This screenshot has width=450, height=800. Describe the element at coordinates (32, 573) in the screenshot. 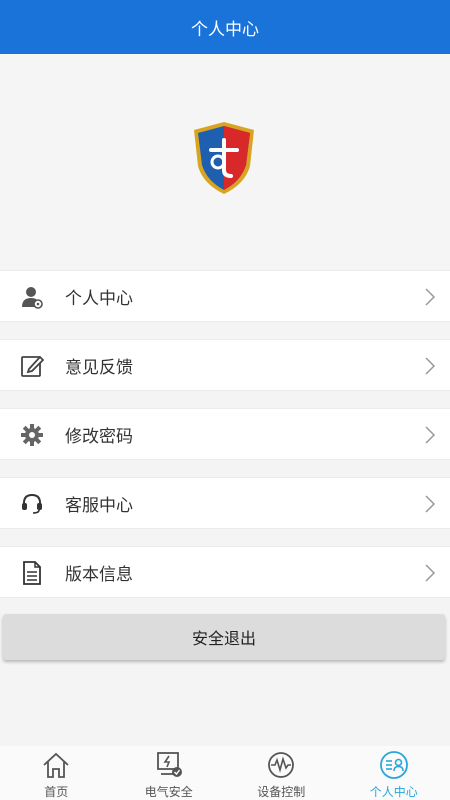

I see `document-icon` at that location.